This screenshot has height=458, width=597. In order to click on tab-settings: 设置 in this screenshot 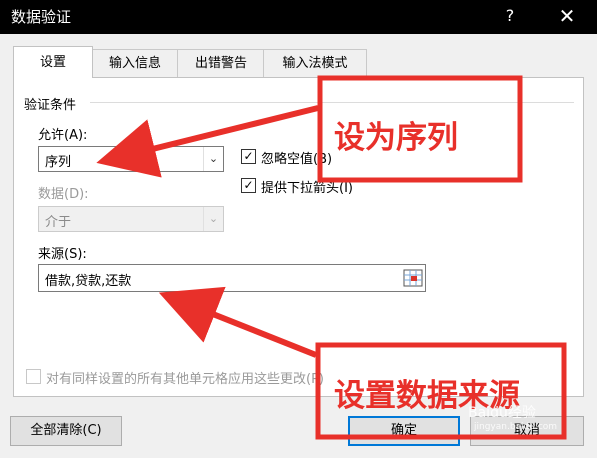, I will do `click(53, 62)`.